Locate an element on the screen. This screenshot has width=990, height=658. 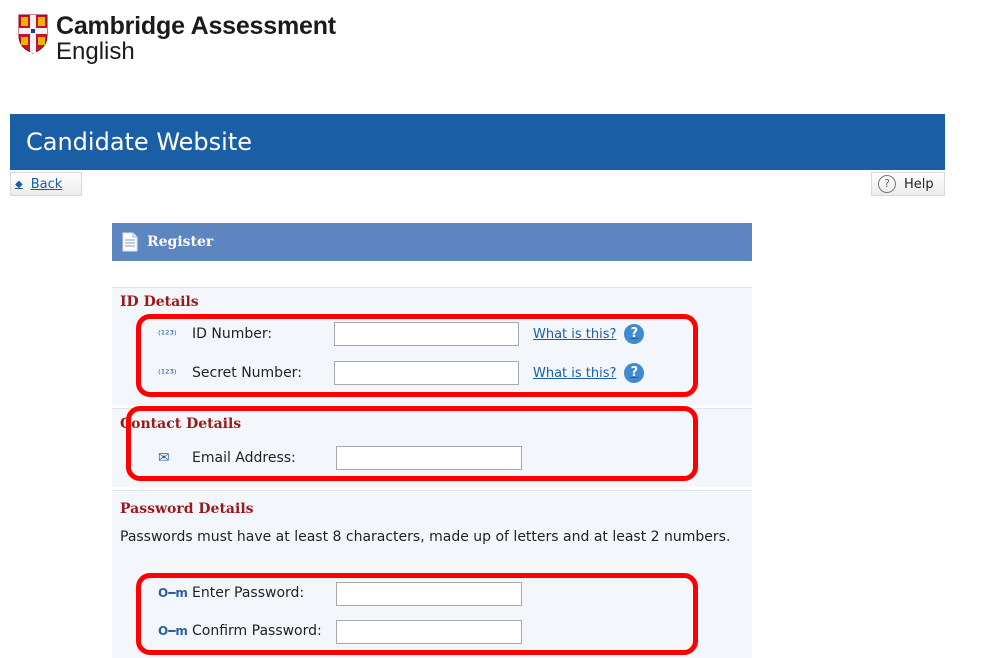
document-icon is located at coordinates (130, 242).